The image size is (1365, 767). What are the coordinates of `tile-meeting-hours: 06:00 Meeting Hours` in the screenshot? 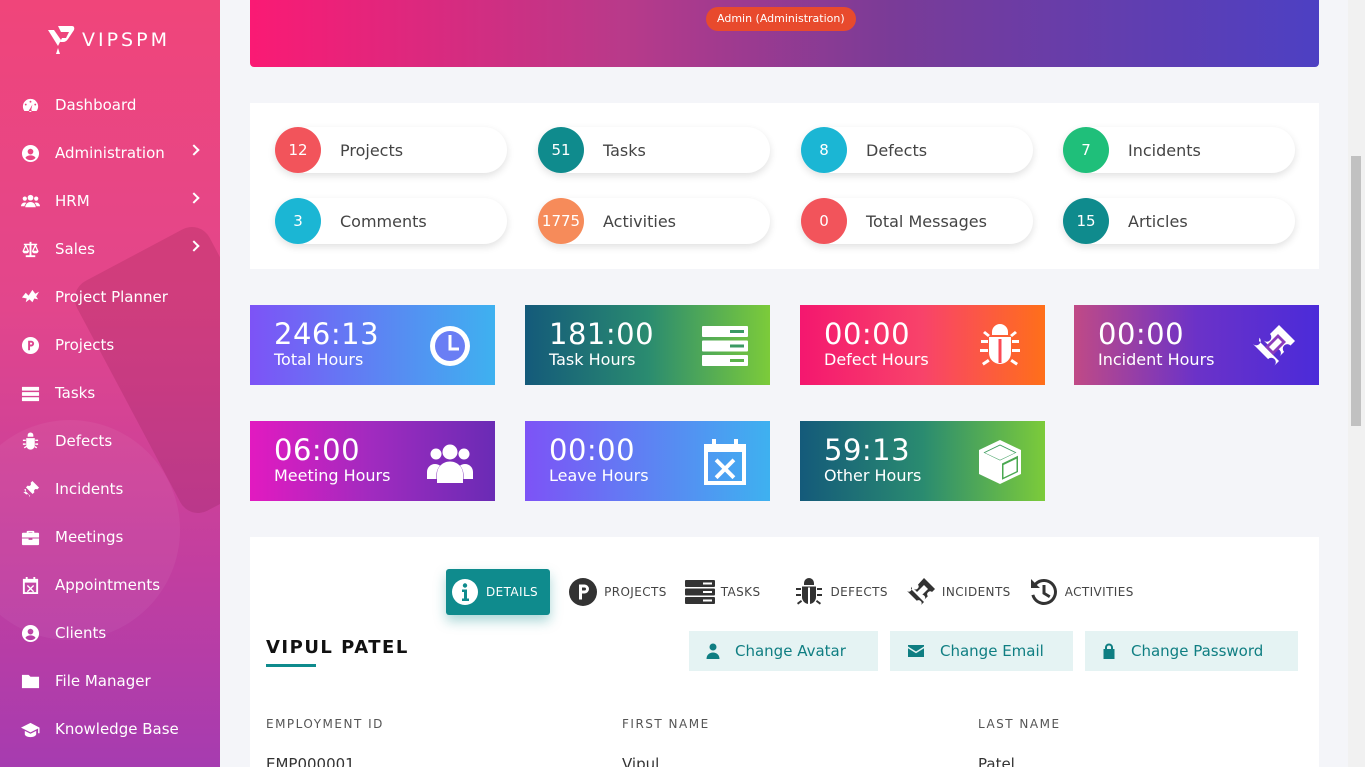 It's located at (372, 461).